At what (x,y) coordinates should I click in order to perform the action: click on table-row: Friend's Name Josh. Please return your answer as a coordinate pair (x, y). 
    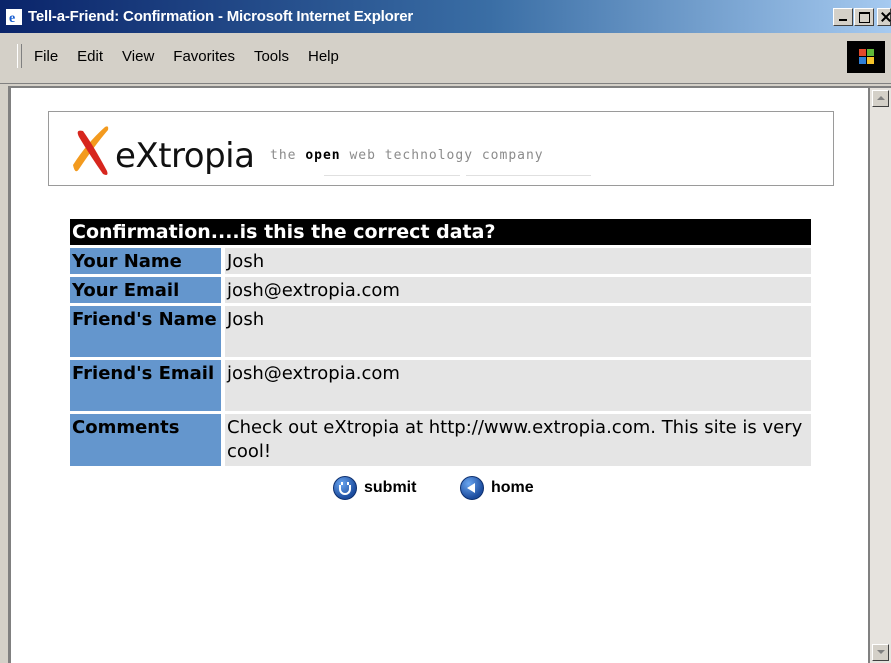
    Looking at the image, I should click on (440, 331).